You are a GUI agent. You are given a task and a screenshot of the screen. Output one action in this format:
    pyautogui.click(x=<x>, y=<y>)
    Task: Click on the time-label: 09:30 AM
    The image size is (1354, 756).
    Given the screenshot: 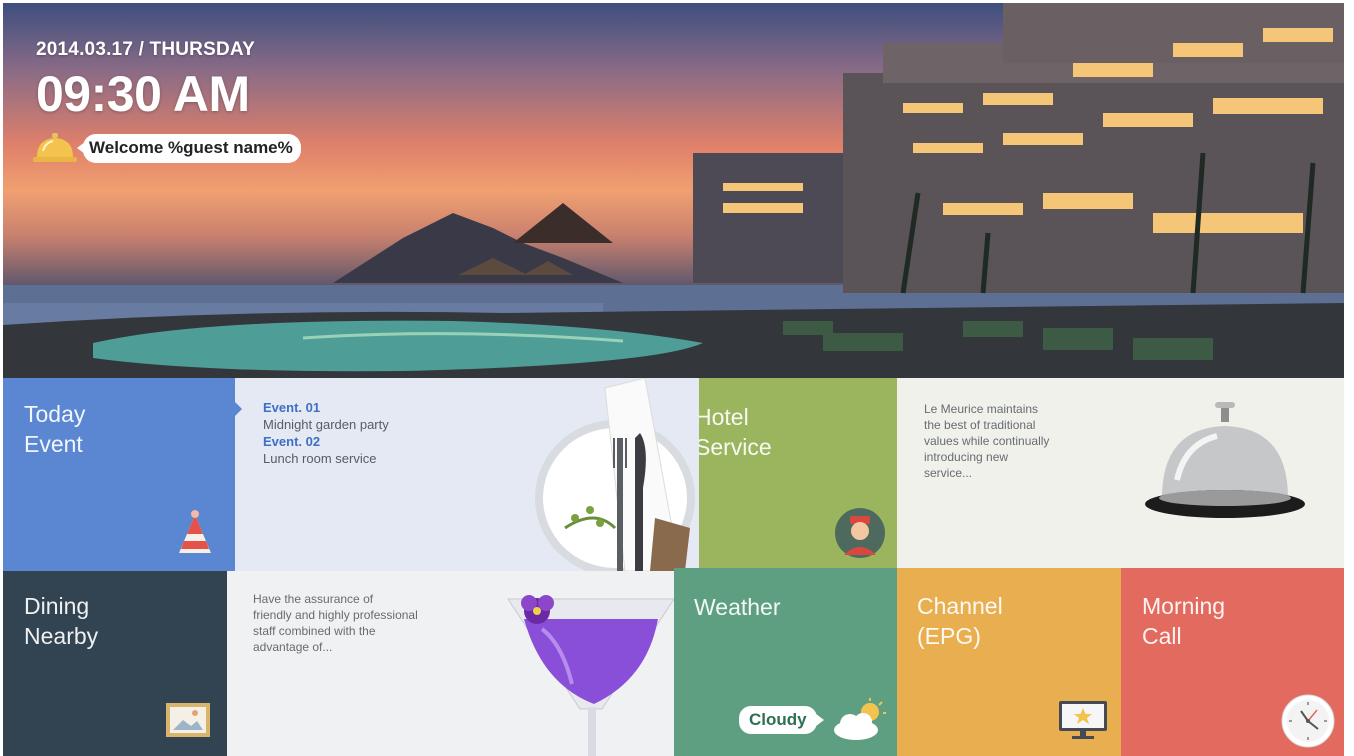 What is the action you would take?
    pyautogui.click(x=143, y=94)
    